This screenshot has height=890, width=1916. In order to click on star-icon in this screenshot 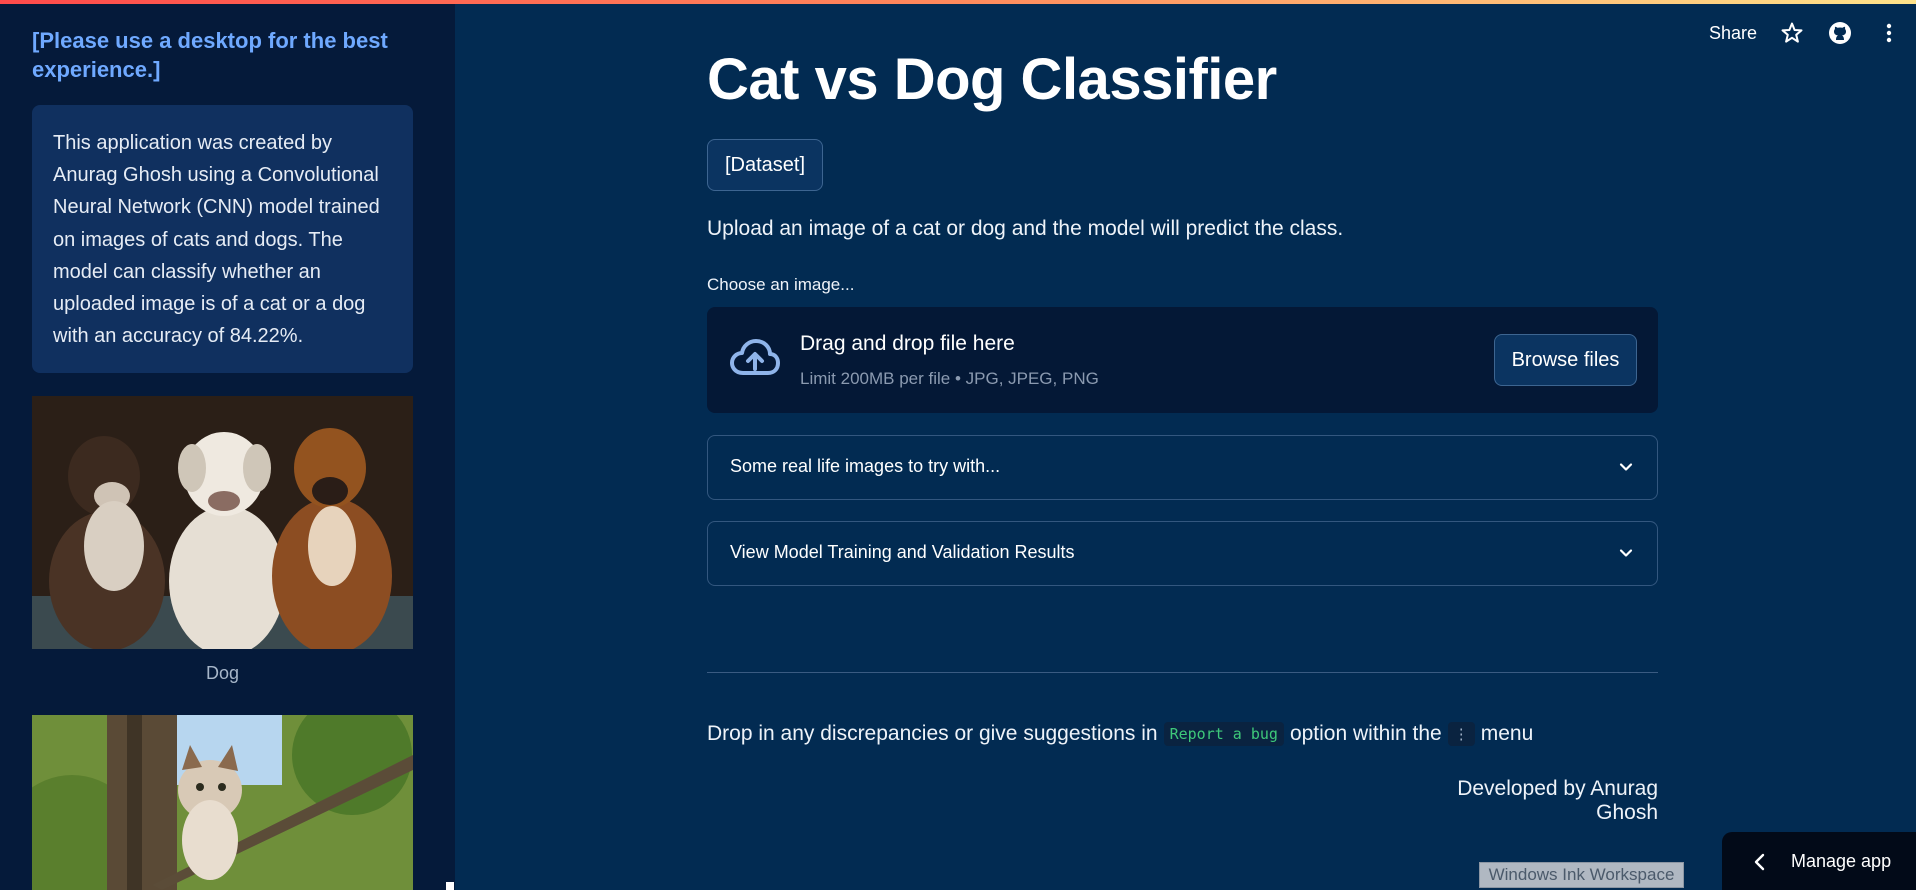, I will do `click(1793, 34)`.